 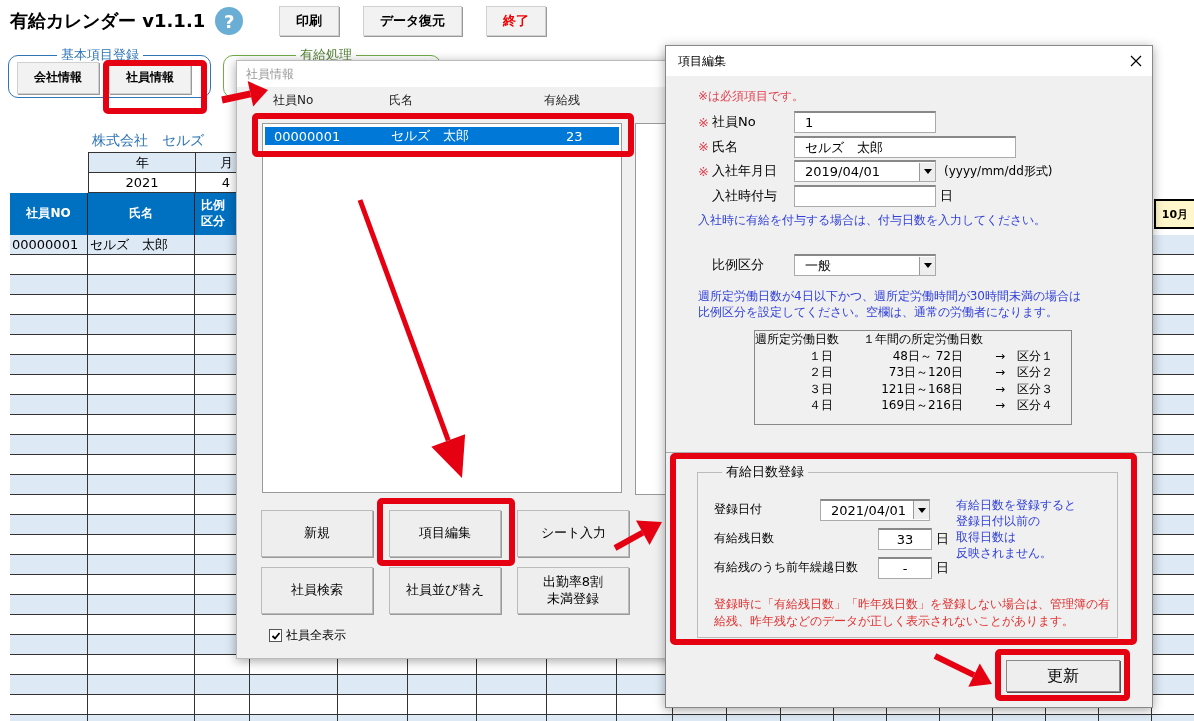 I want to click on table-cell-text: 169日～216日, so click(x=921, y=405).